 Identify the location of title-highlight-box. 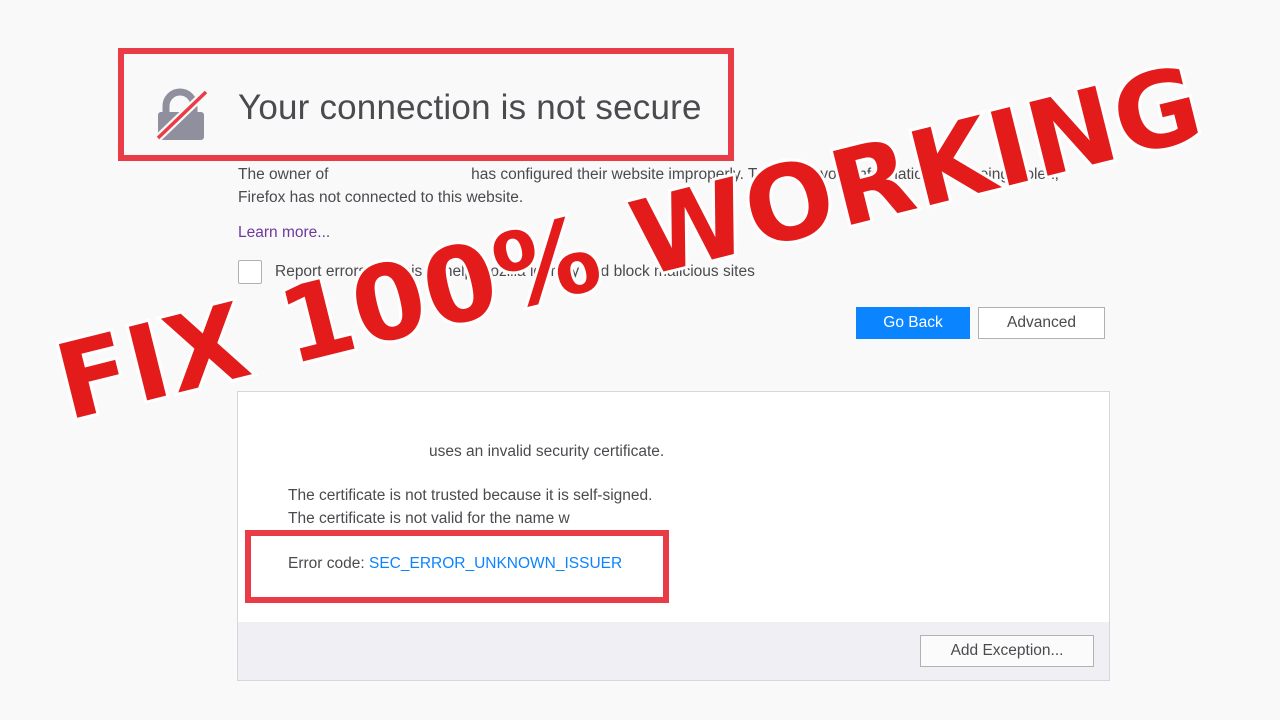
(426, 104).